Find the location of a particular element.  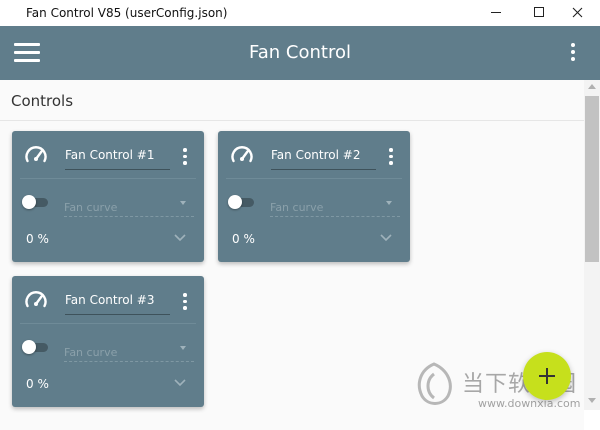

fan-control-name-field: Fan Control #2 is located at coordinates (323, 158).